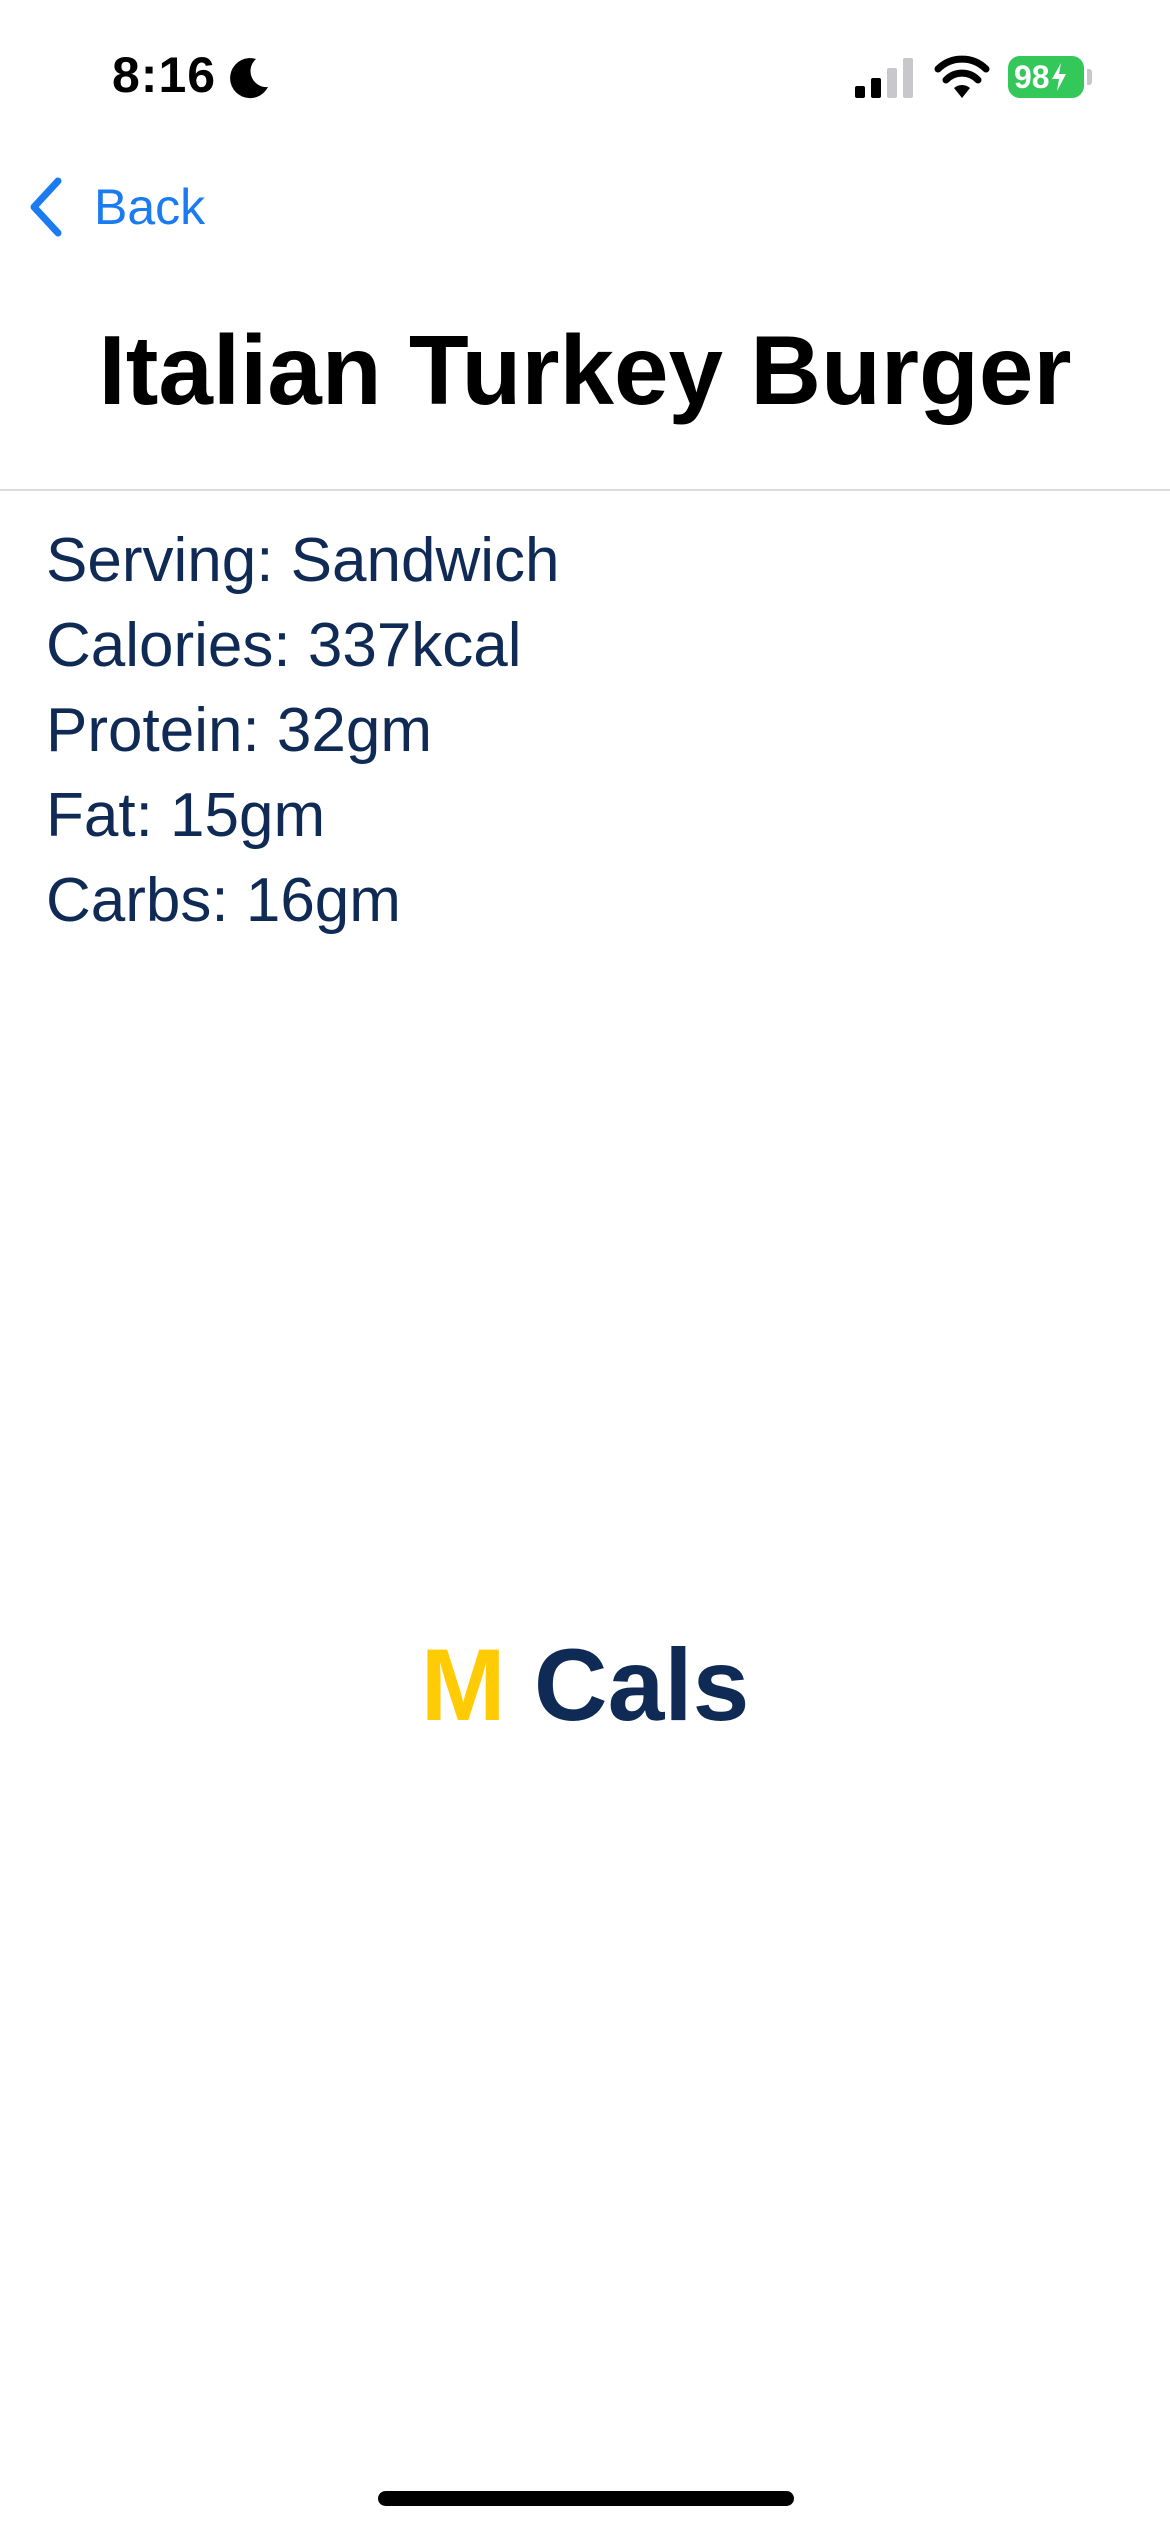 The image size is (1170, 2532). Describe the element at coordinates (46, 207) in the screenshot. I see `chevron-left-icon` at that location.